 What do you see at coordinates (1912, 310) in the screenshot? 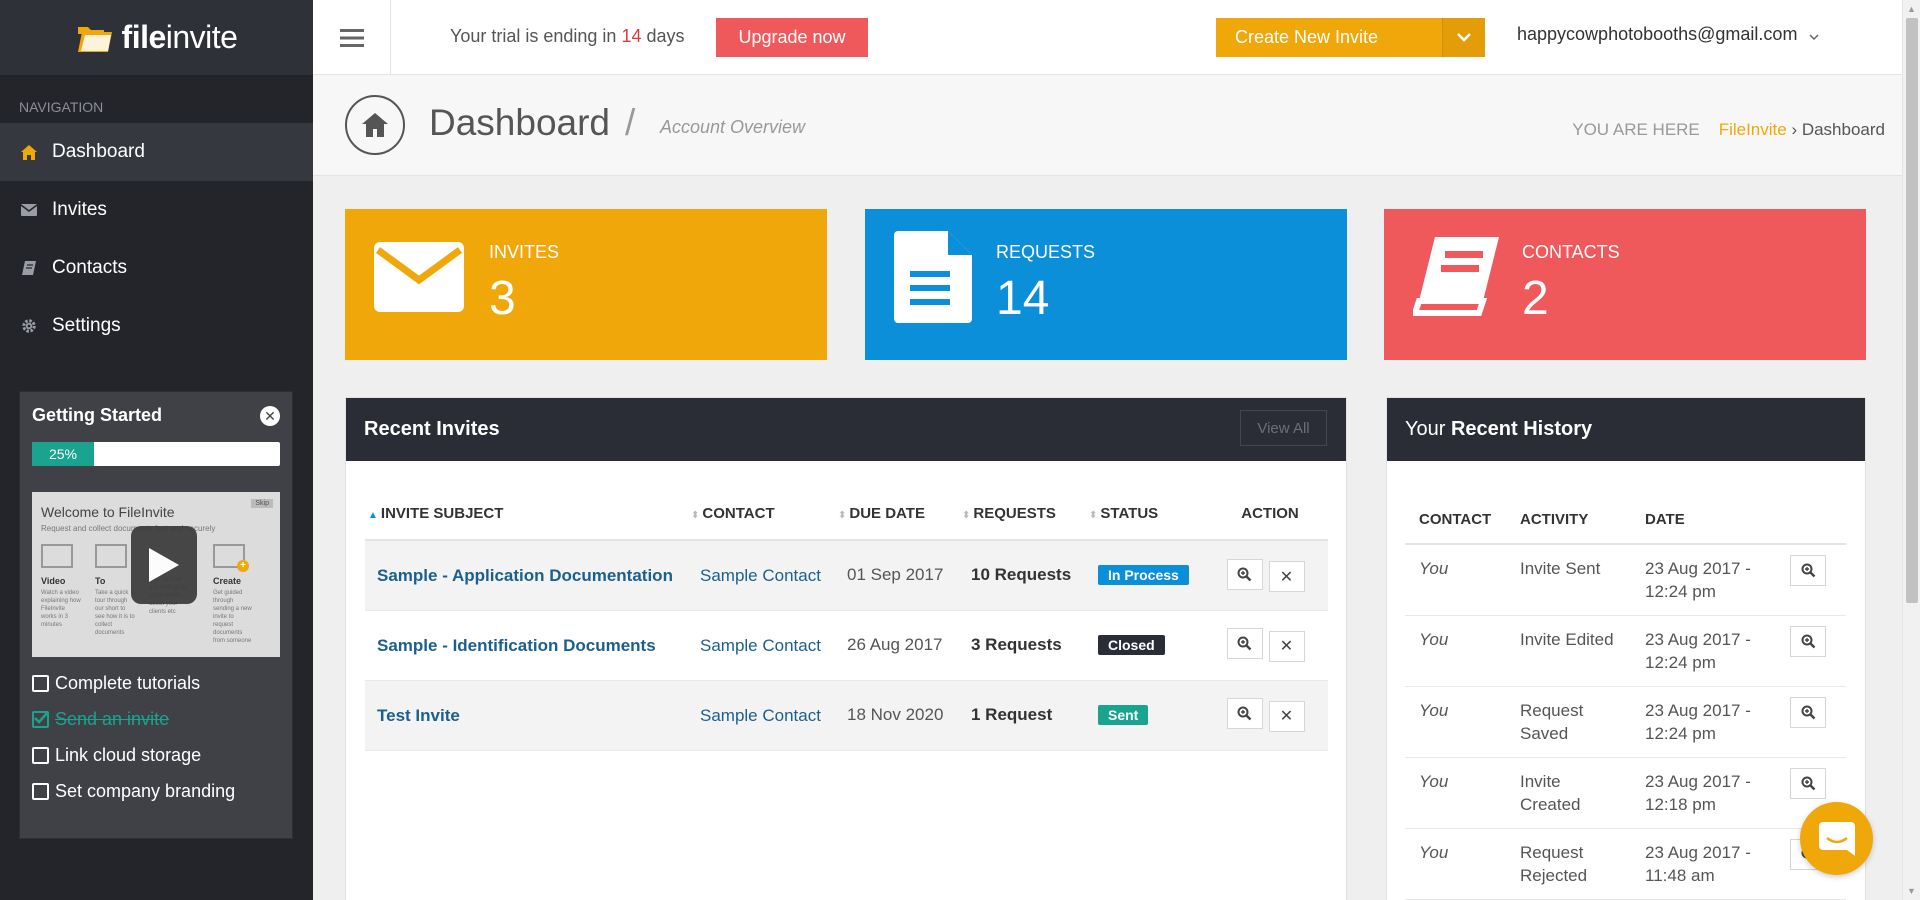
I see `scrollbar-thumb` at bounding box center [1912, 310].